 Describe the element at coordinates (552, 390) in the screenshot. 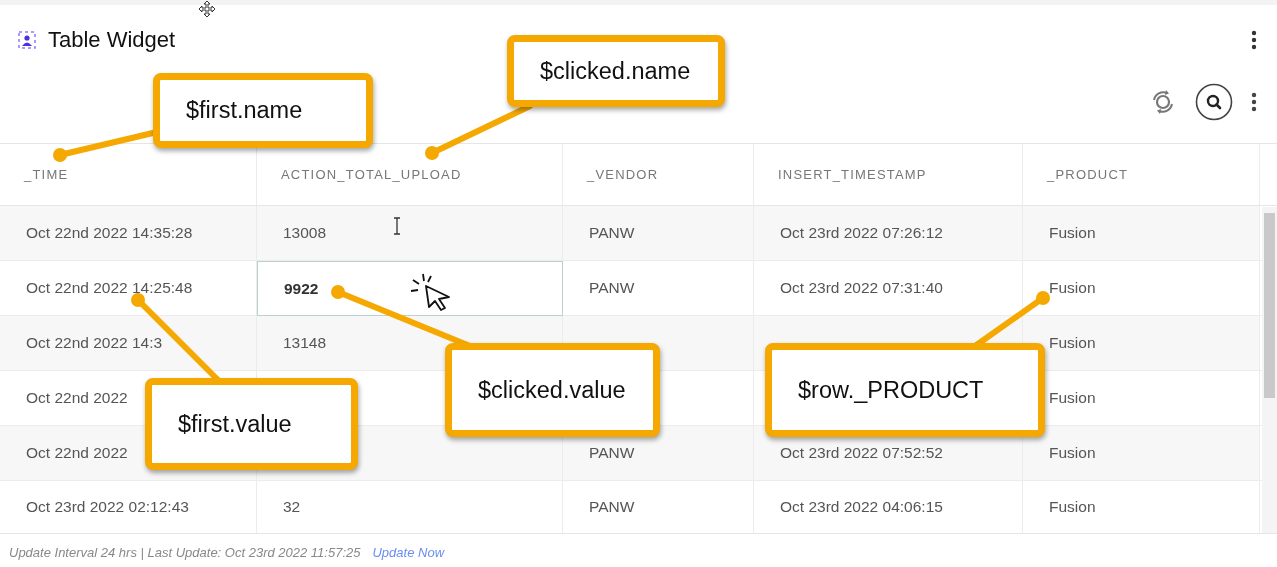

I see `annotation-tooltip: $clicked.value` at that location.